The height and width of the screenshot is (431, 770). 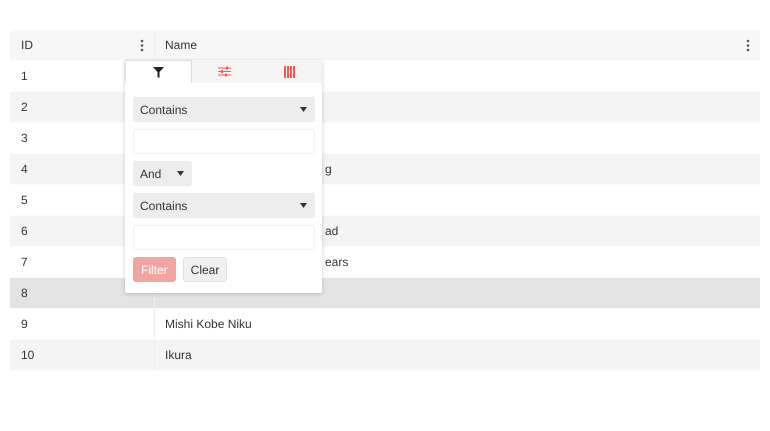 I want to click on table-cell: 3, so click(x=24, y=138).